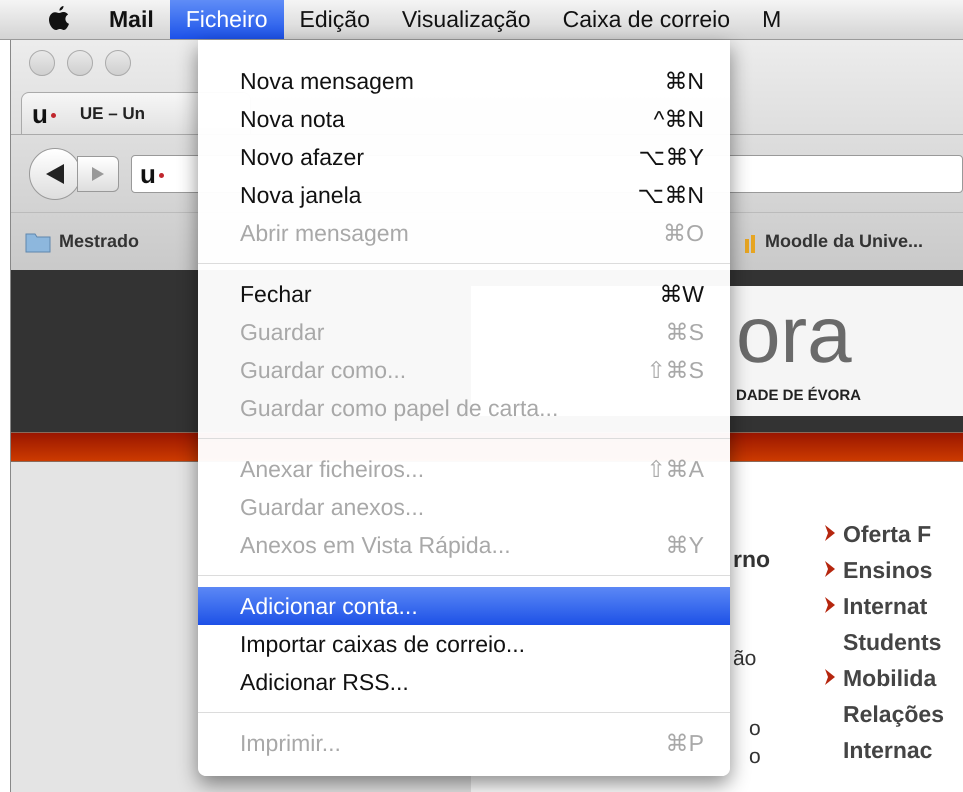  I want to click on menu-title: Caixa de correio, so click(646, 19).